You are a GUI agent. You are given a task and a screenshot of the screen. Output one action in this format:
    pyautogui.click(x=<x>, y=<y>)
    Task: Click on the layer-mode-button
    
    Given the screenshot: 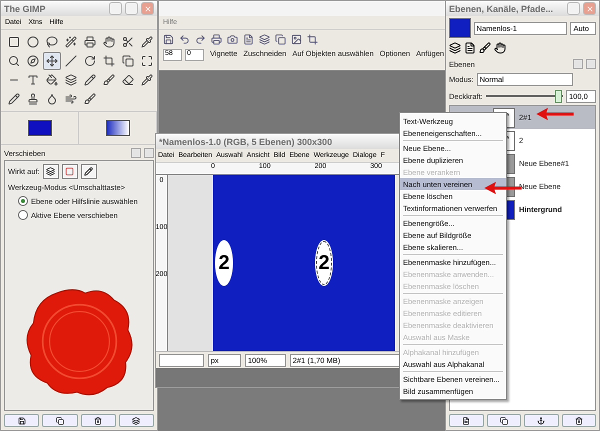 What is the action you would take?
    pyautogui.click(x=50, y=171)
    